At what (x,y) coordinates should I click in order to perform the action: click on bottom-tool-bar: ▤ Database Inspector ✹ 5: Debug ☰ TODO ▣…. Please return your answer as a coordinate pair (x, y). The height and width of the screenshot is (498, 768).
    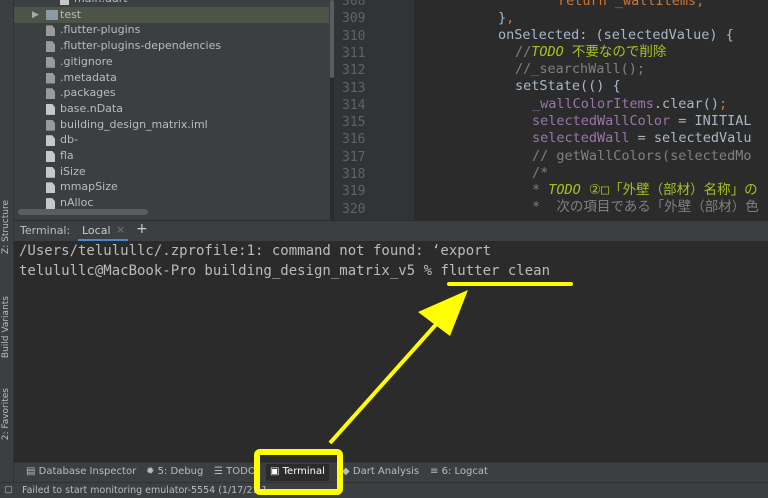
    Looking at the image, I should click on (391, 472).